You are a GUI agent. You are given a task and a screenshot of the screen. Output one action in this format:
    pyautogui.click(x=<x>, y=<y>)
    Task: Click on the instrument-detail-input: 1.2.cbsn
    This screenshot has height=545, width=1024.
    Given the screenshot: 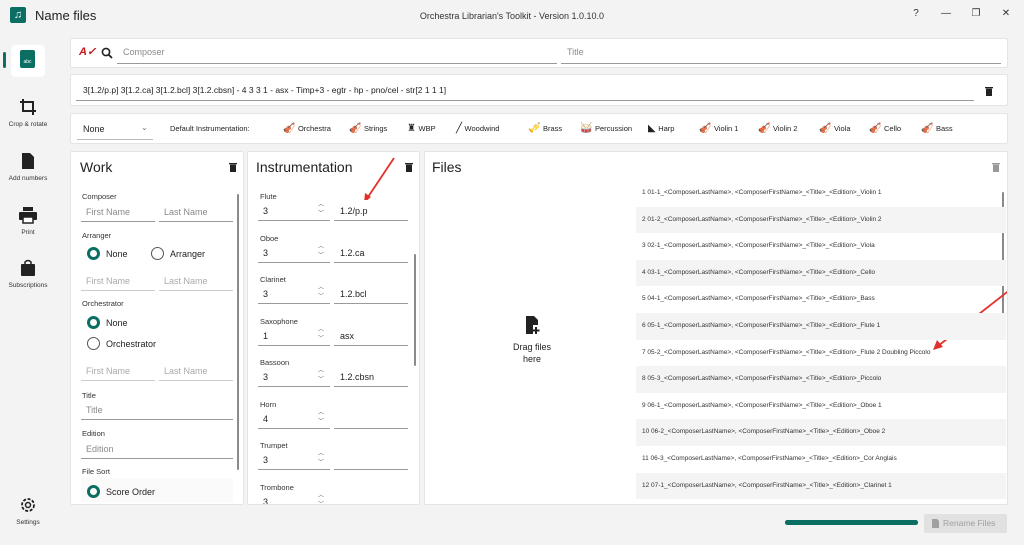 What is the action you would take?
    pyautogui.click(x=371, y=376)
    